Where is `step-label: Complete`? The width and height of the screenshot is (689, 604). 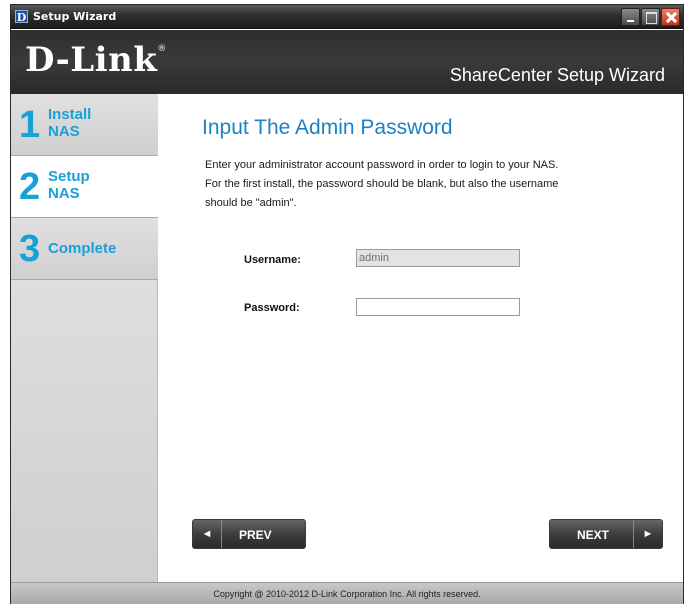 step-label: Complete is located at coordinates (82, 248).